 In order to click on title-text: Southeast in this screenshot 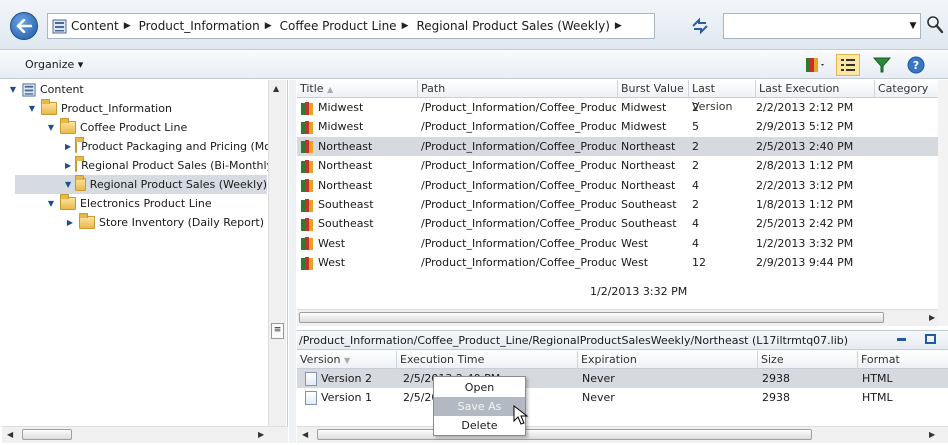, I will do `click(346, 204)`.